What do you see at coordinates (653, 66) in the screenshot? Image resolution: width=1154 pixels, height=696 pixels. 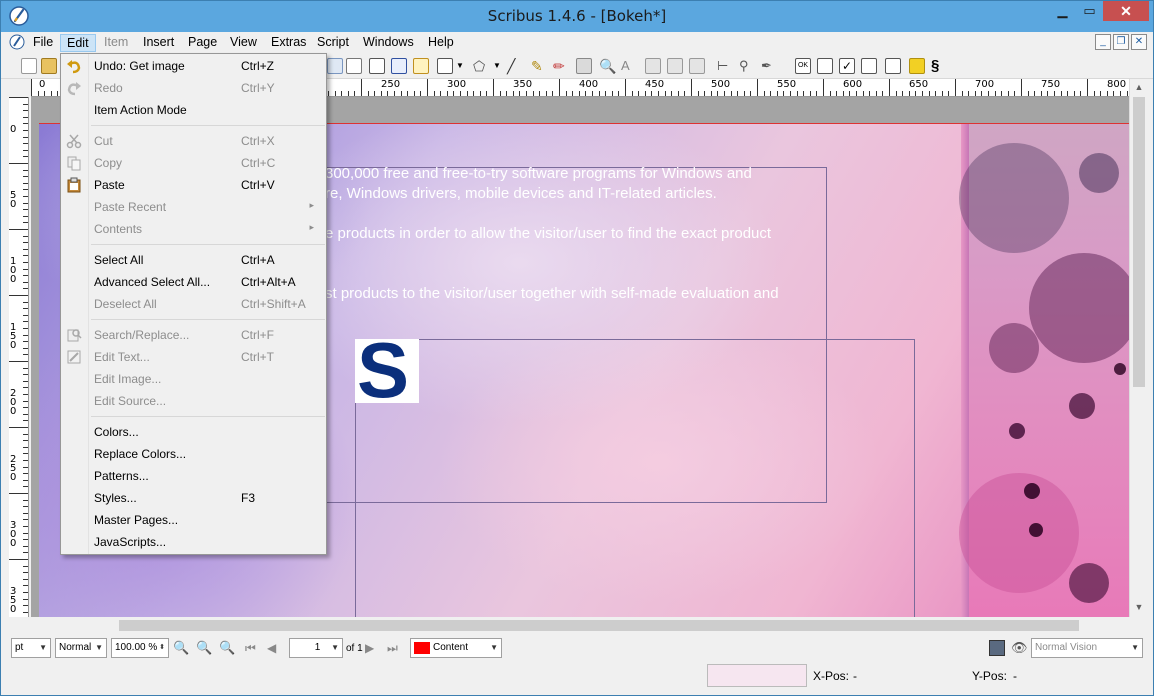 I see `edit-text-icon` at bounding box center [653, 66].